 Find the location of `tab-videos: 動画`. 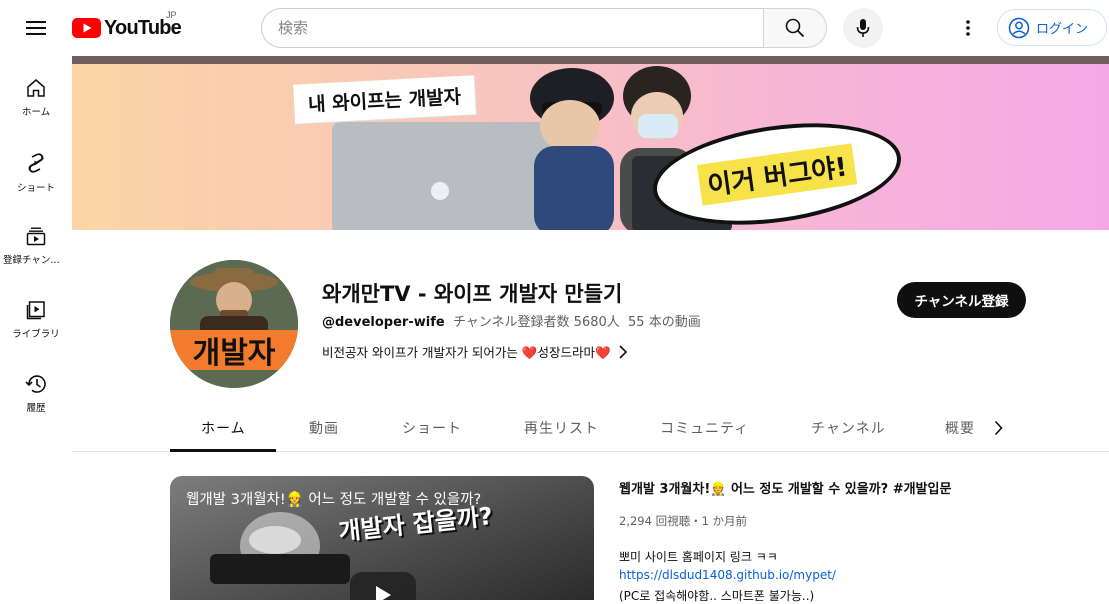

tab-videos: 動画 is located at coordinates (324, 428).